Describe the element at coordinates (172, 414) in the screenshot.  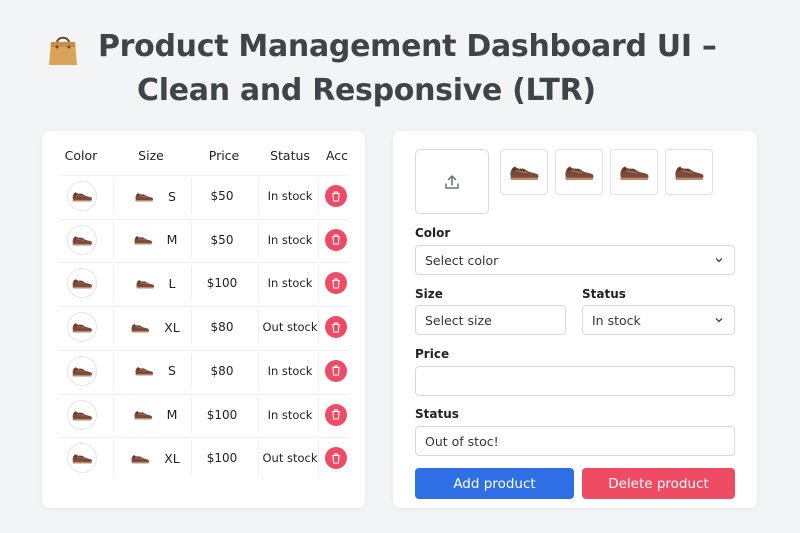
I see `size-value: M` at that location.